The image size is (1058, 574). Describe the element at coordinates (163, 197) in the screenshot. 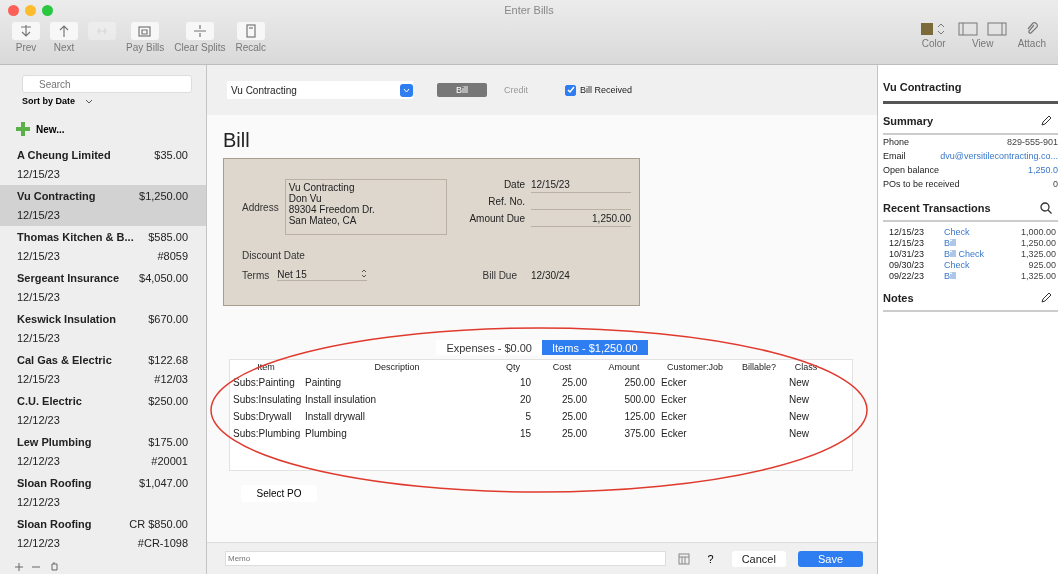

I see `bill-amount: $1,250.00` at that location.